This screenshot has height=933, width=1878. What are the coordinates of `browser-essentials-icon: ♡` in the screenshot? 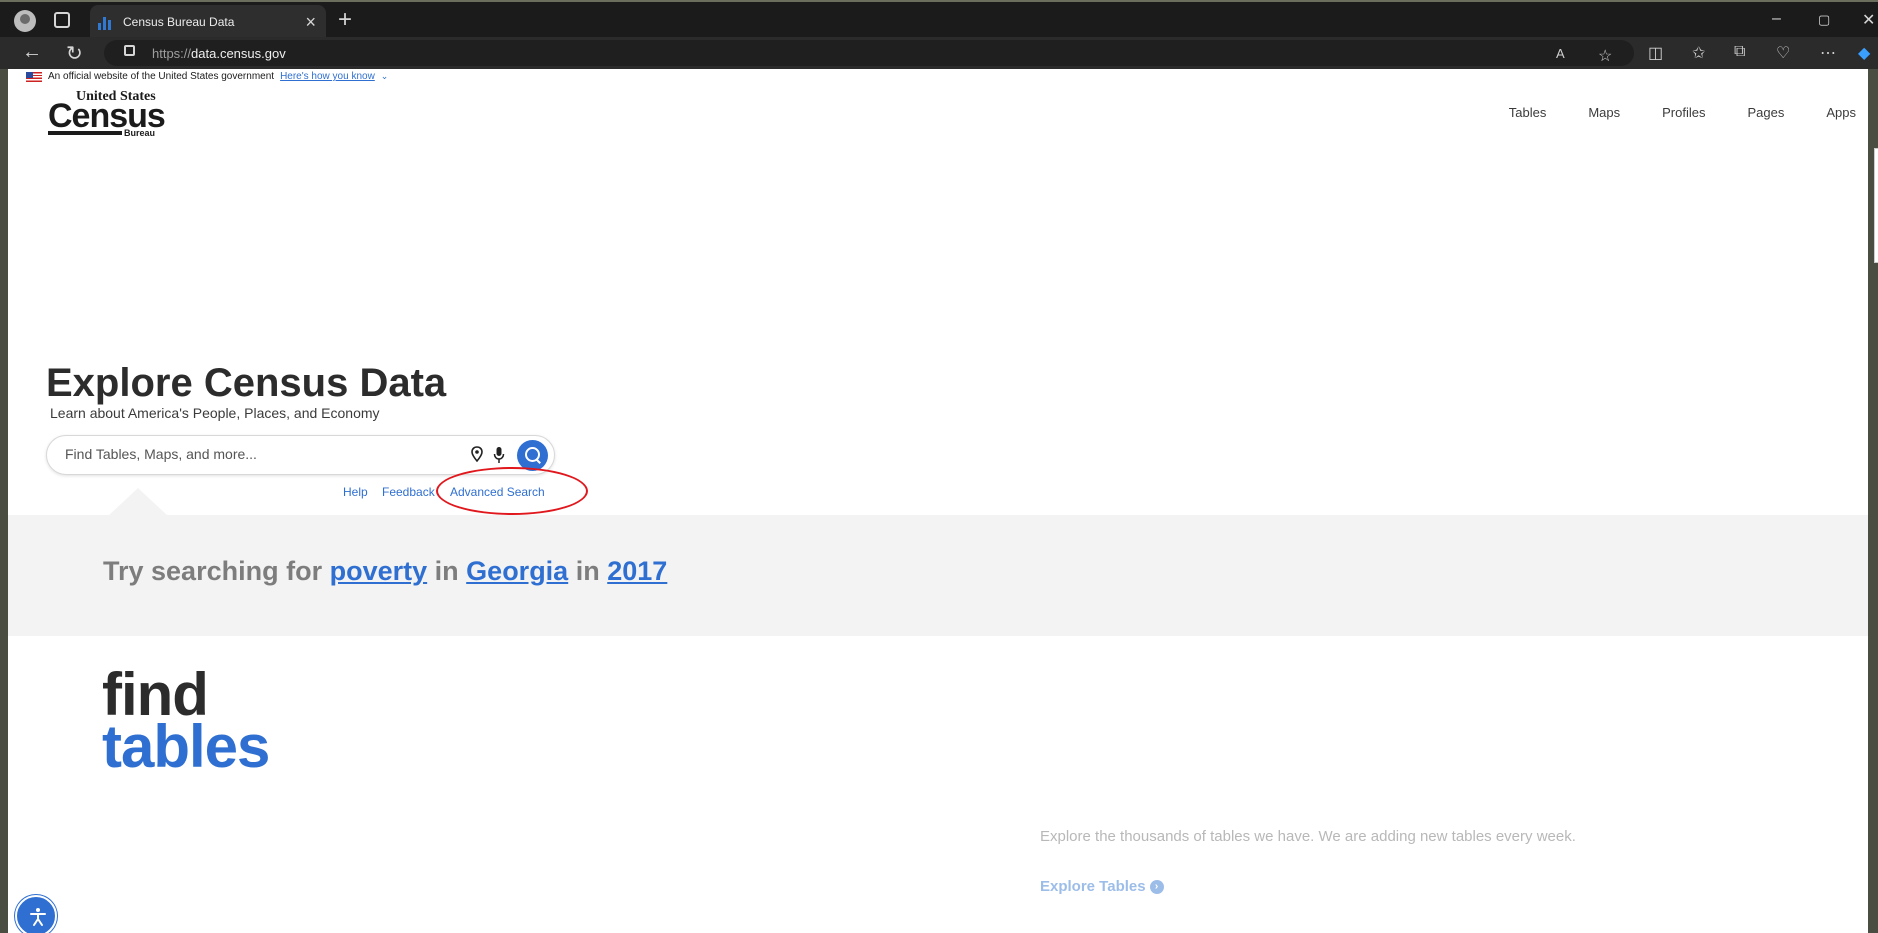 It's located at (1783, 53).